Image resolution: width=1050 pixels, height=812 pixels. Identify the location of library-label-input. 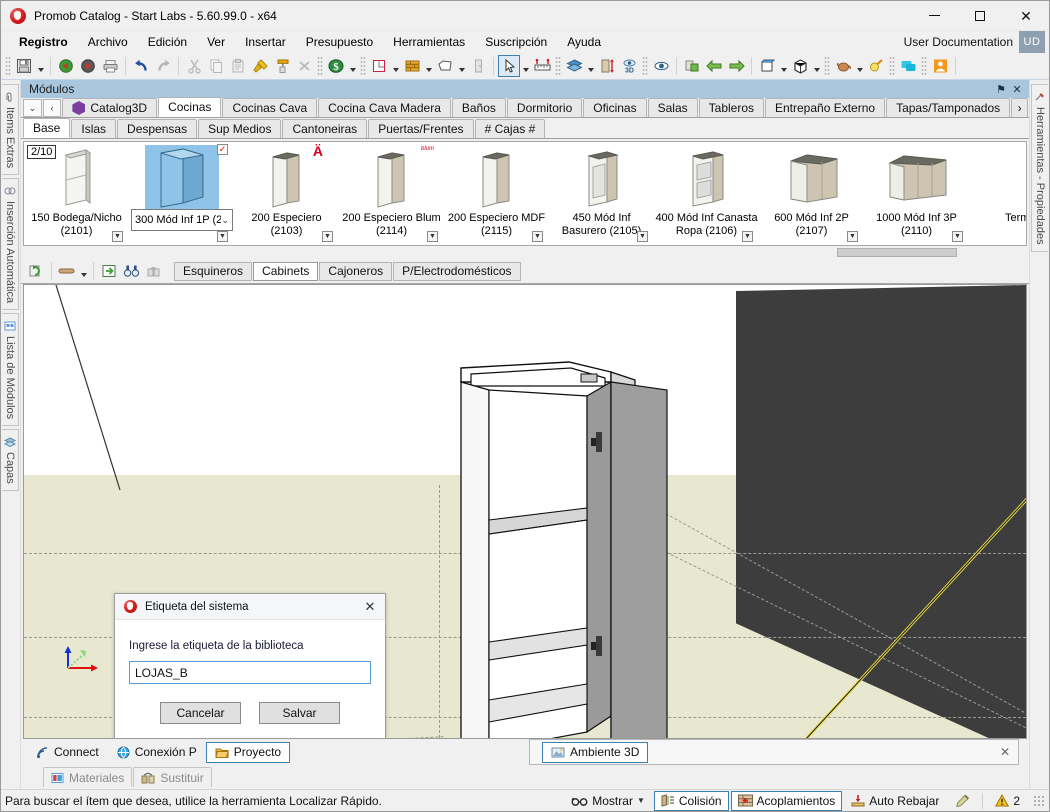
(250, 672).